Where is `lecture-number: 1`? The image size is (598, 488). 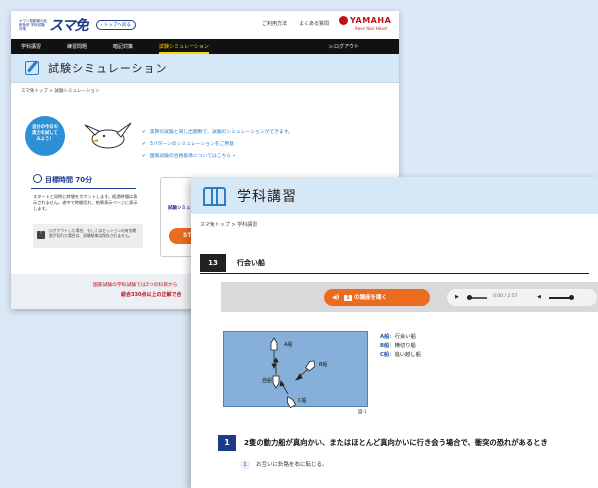
lecture-number: 1 is located at coordinates (348, 298).